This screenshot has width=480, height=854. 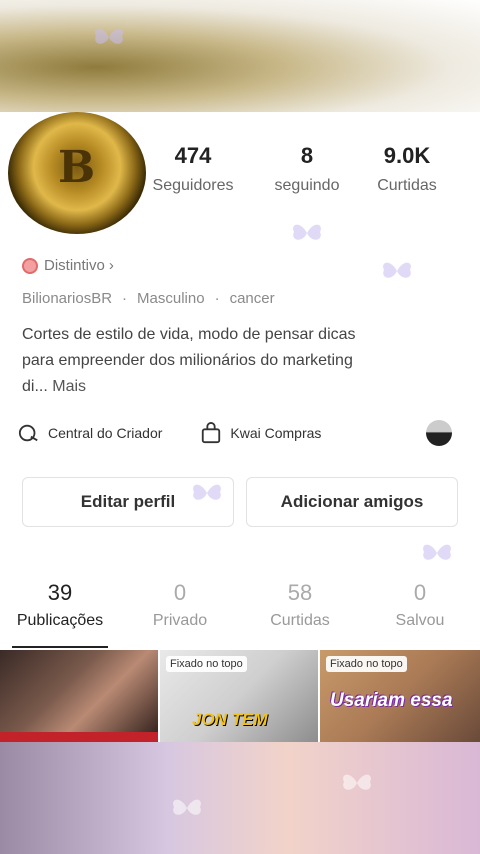 What do you see at coordinates (79, 737) in the screenshot?
I see `thumbnail-bar` at bounding box center [79, 737].